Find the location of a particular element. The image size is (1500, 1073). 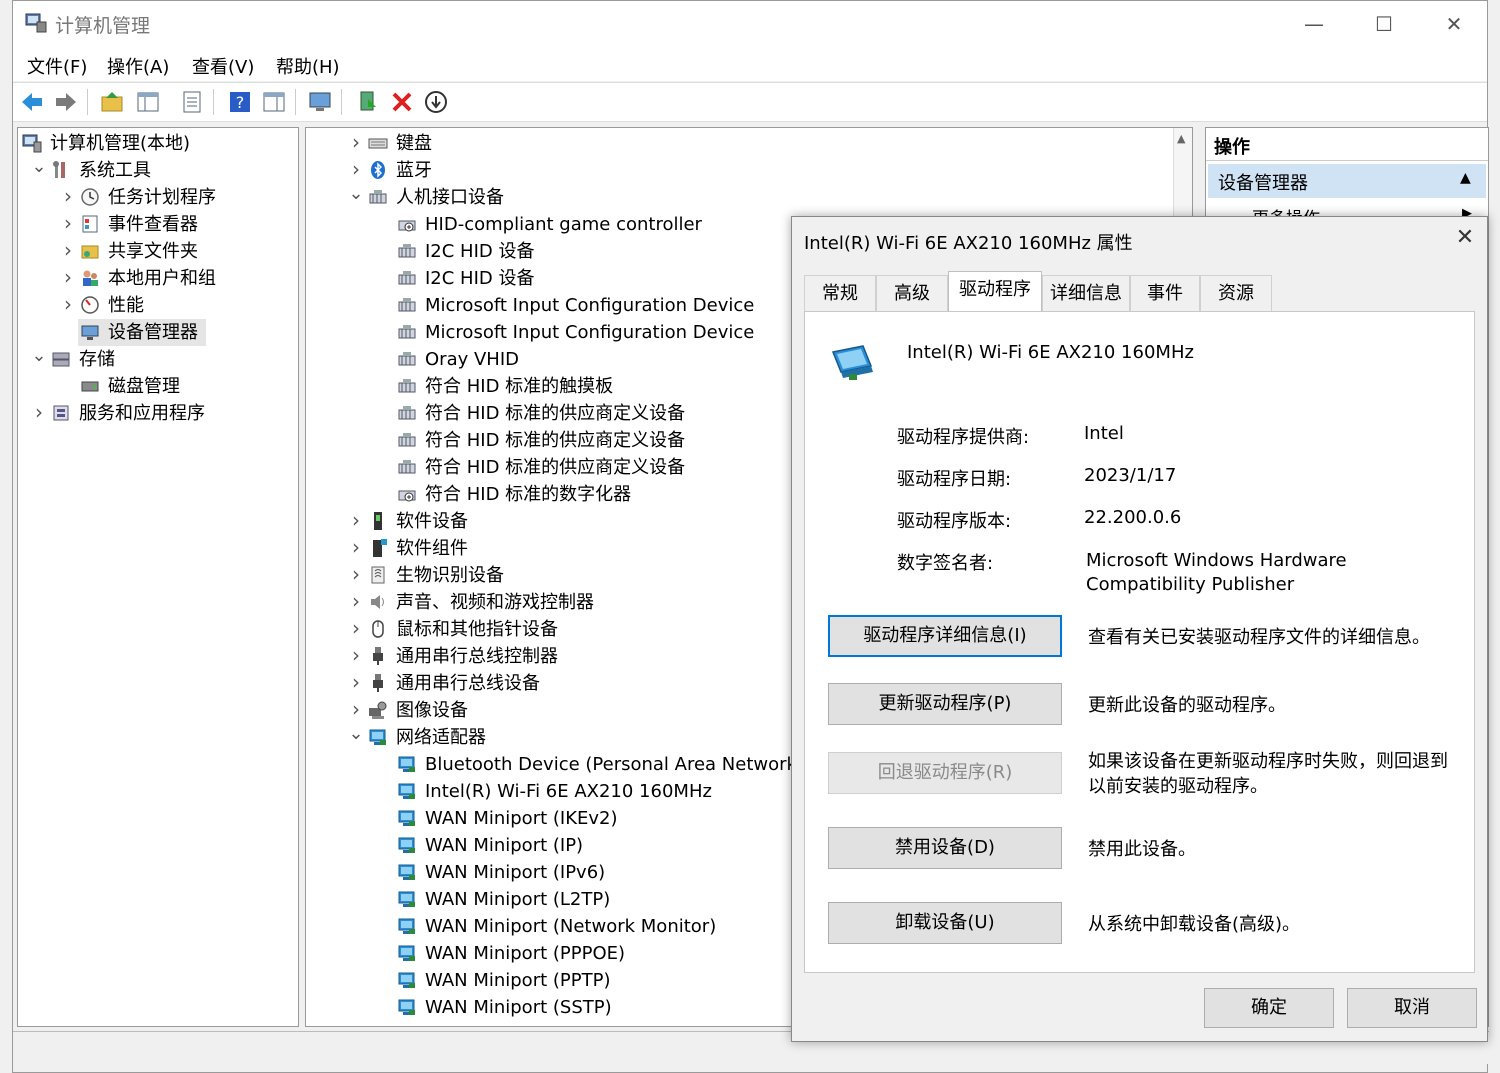

console-tree-item: › 任务计划程序 is located at coordinates (158, 197).